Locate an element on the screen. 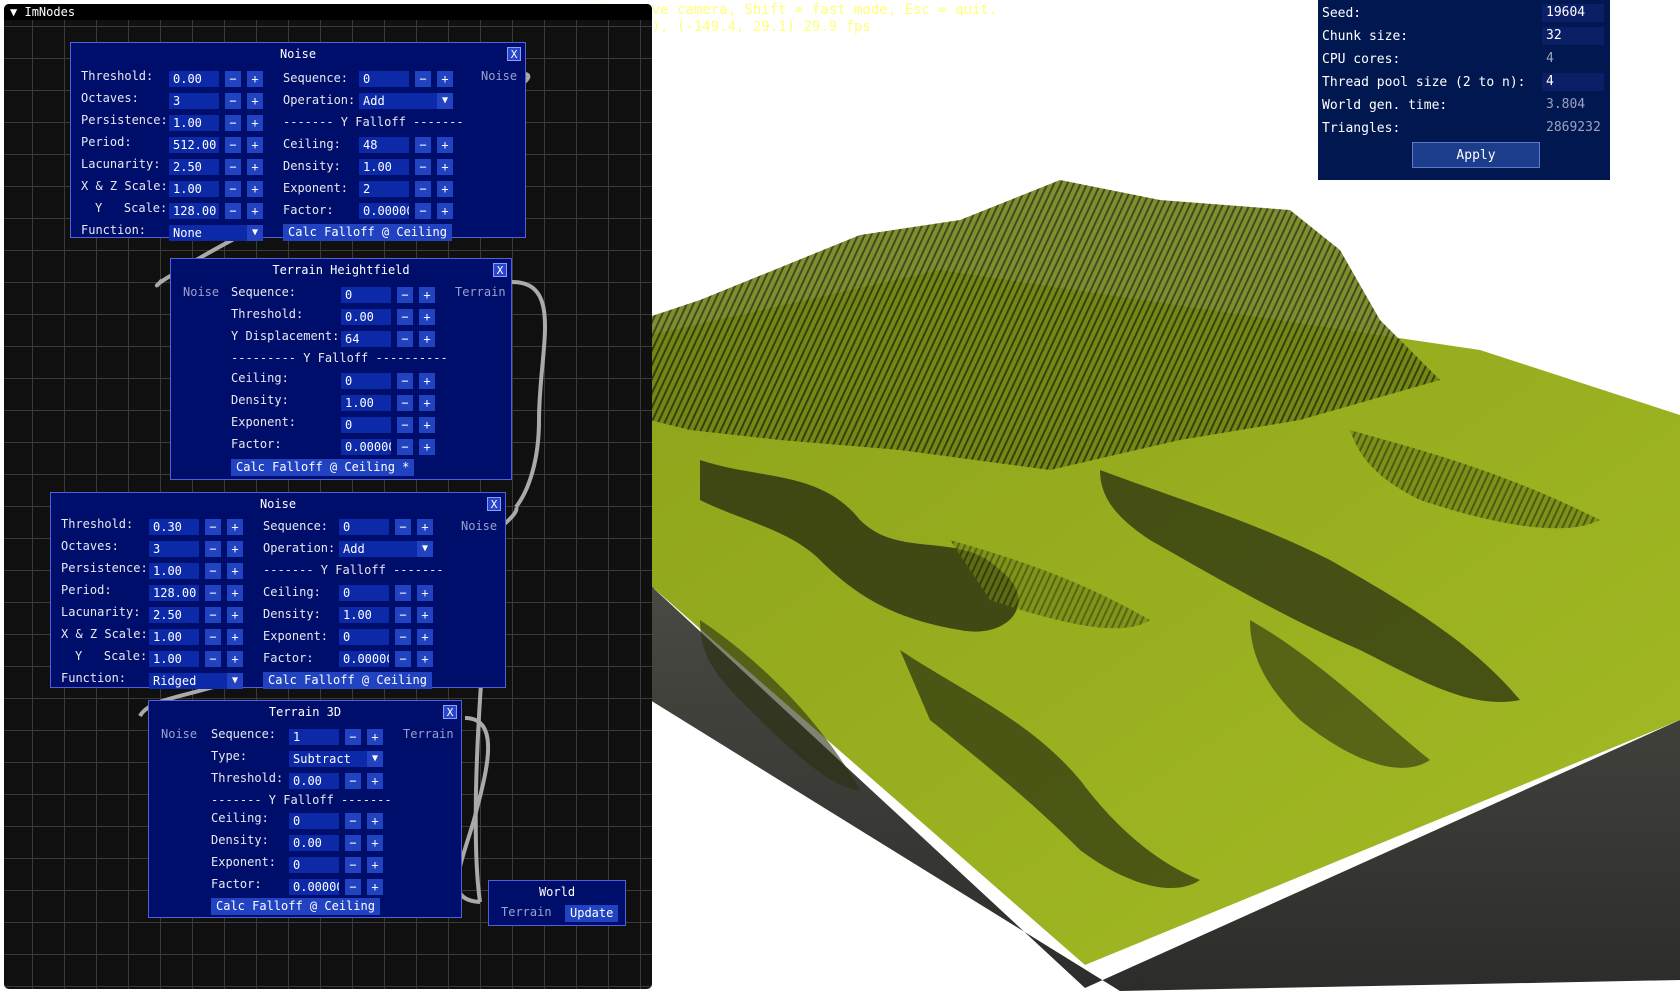 This screenshot has height=991, width=1680. period-minus-button: − is located at coordinates (213, 593).